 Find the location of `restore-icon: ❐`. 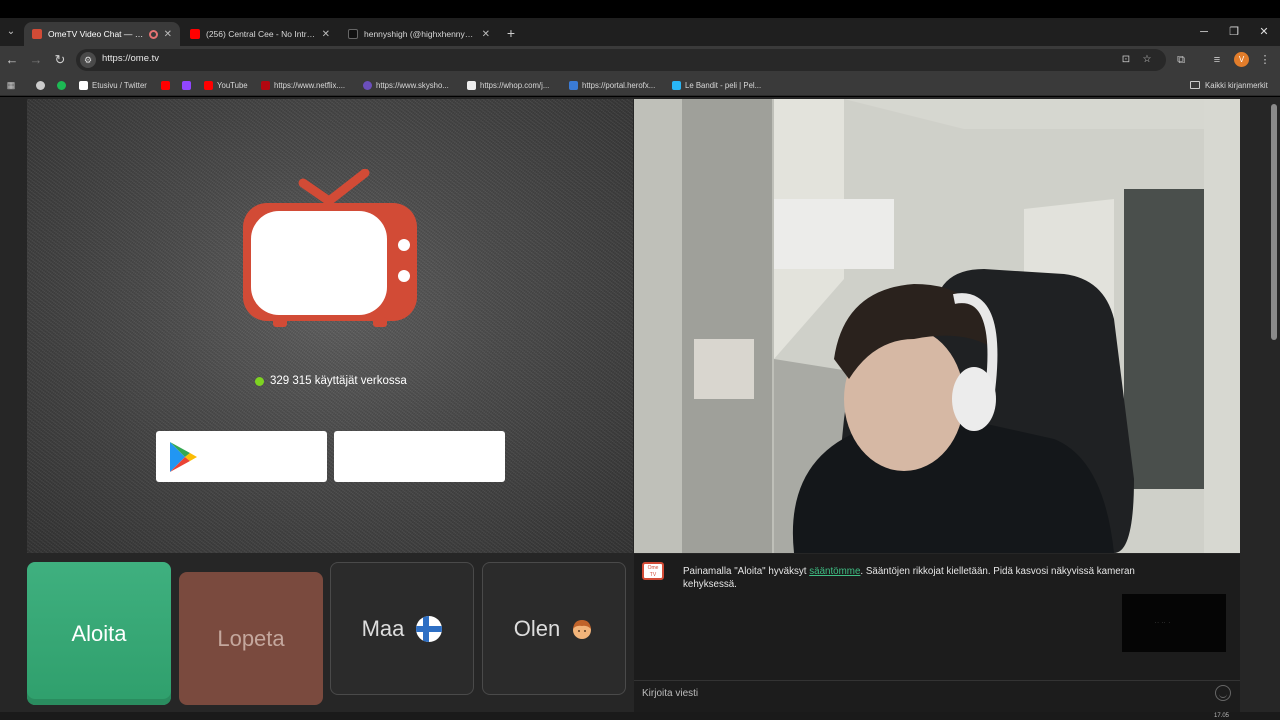

restore-icon: ❐ is located at coordinates (1234, 32).